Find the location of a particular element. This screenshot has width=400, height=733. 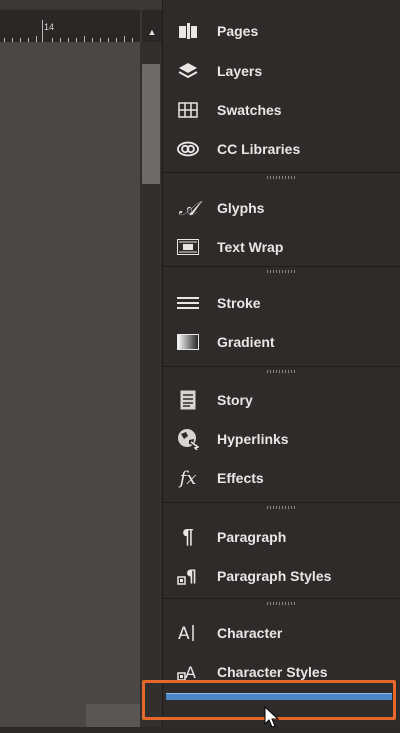

paragraph-styles-icon: ¶ is located at coordinates (188, 576).